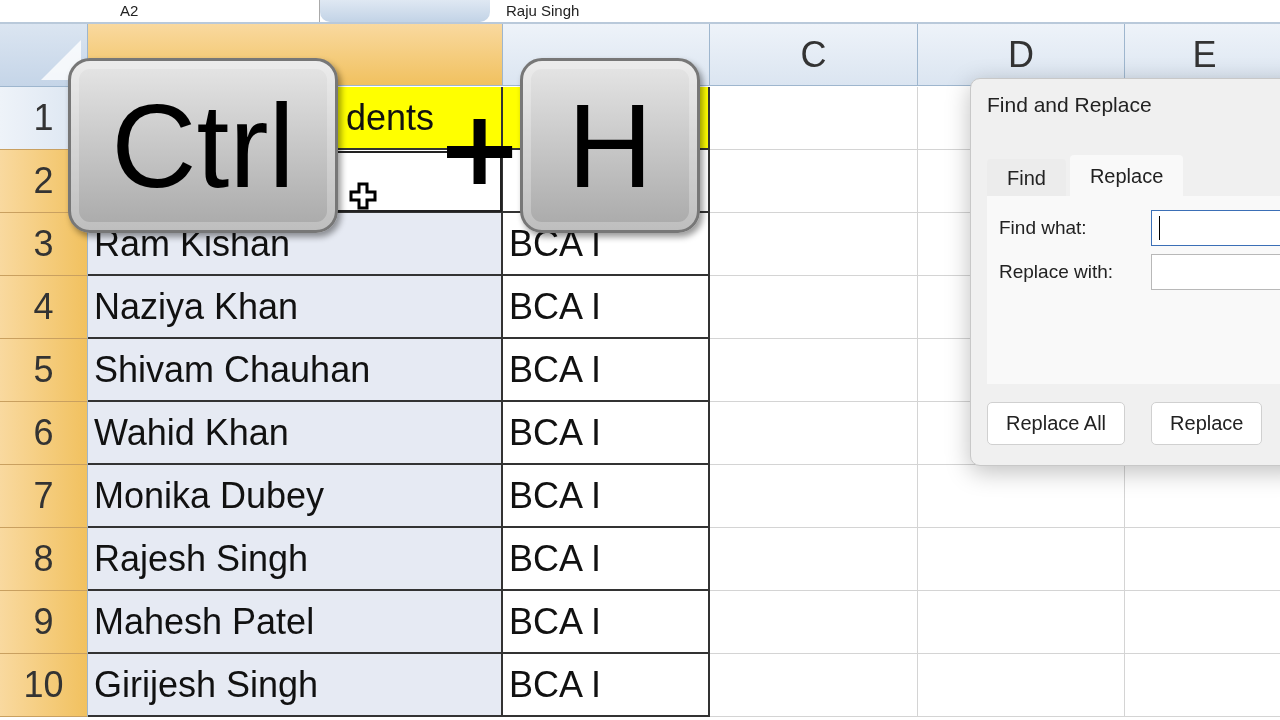 This screenshot has width=1280, height=720. Describe the element at coordinates (295, 433) in the screenshot. I see `table-cell: Wahid Khan` at that location.